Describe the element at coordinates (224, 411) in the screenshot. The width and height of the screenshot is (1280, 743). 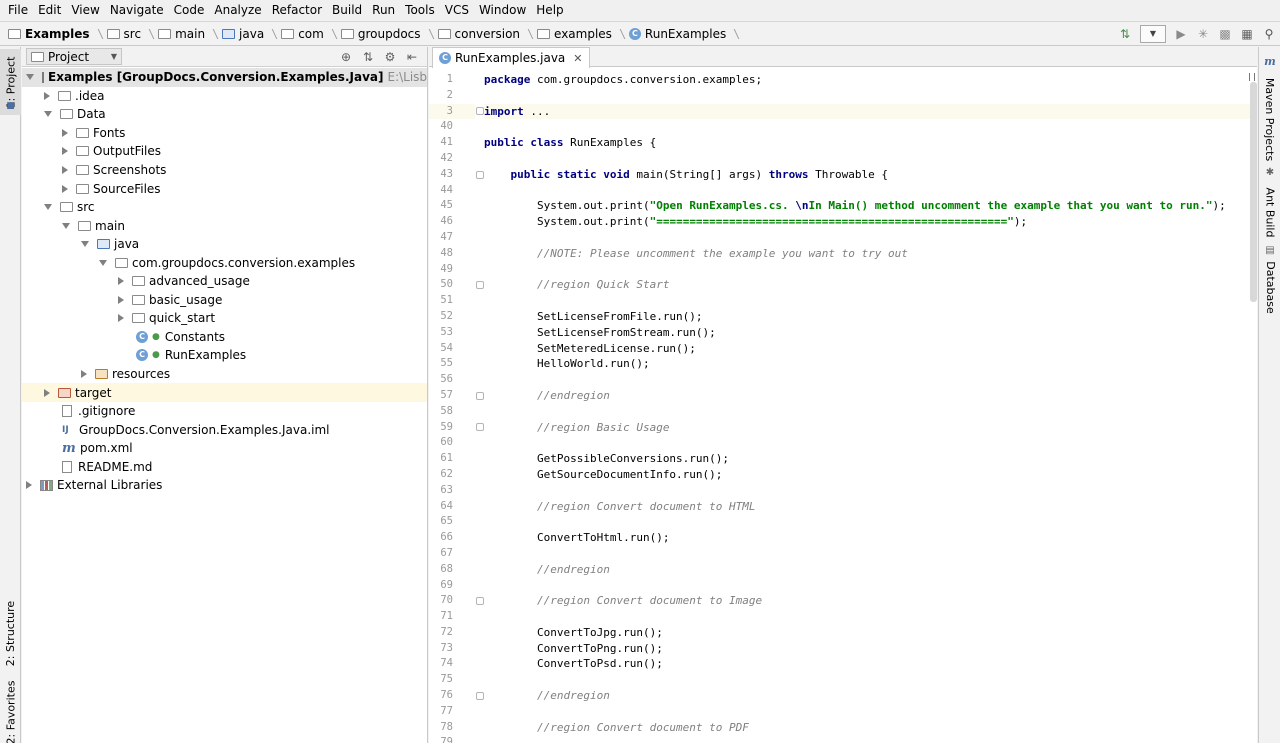
I see `tree-node-gitignore: .gitignore` at that location.